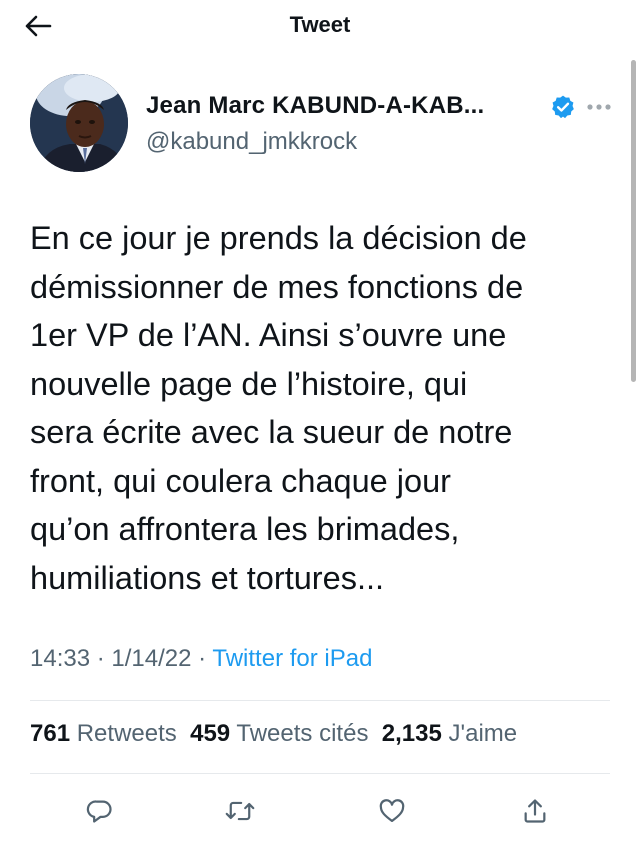 The height and width of the screenshot is (841, 640). What do you see at coordinates (411, 733) in the screenshot?
I see `likes-count: 2,135` at bounding box center [411, 733].